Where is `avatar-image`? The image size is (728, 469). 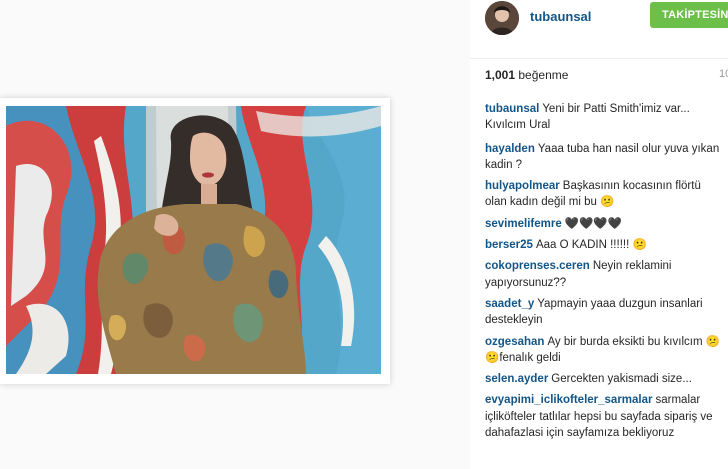 avatar-image is located at coordinates (502, 18).